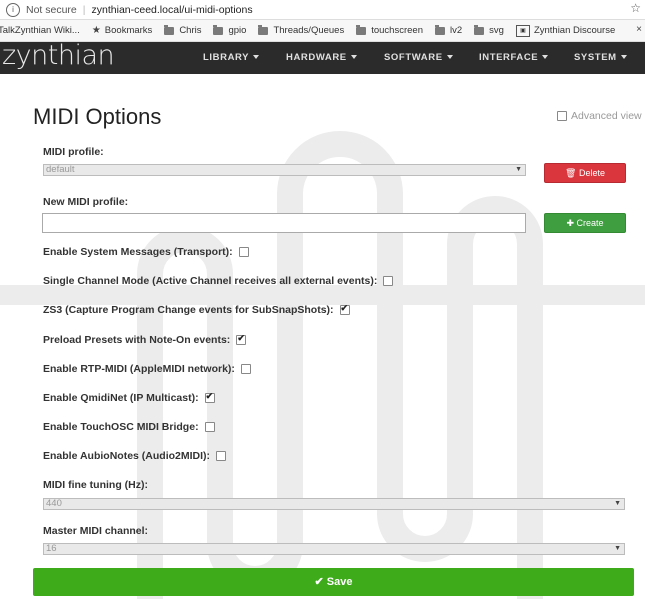 Image resolution: width=645 pixels, height=599 pixels. Describe the element at coordinates (571, 173) in the screenshot. I see `trash-icon: 🗑` at that location.